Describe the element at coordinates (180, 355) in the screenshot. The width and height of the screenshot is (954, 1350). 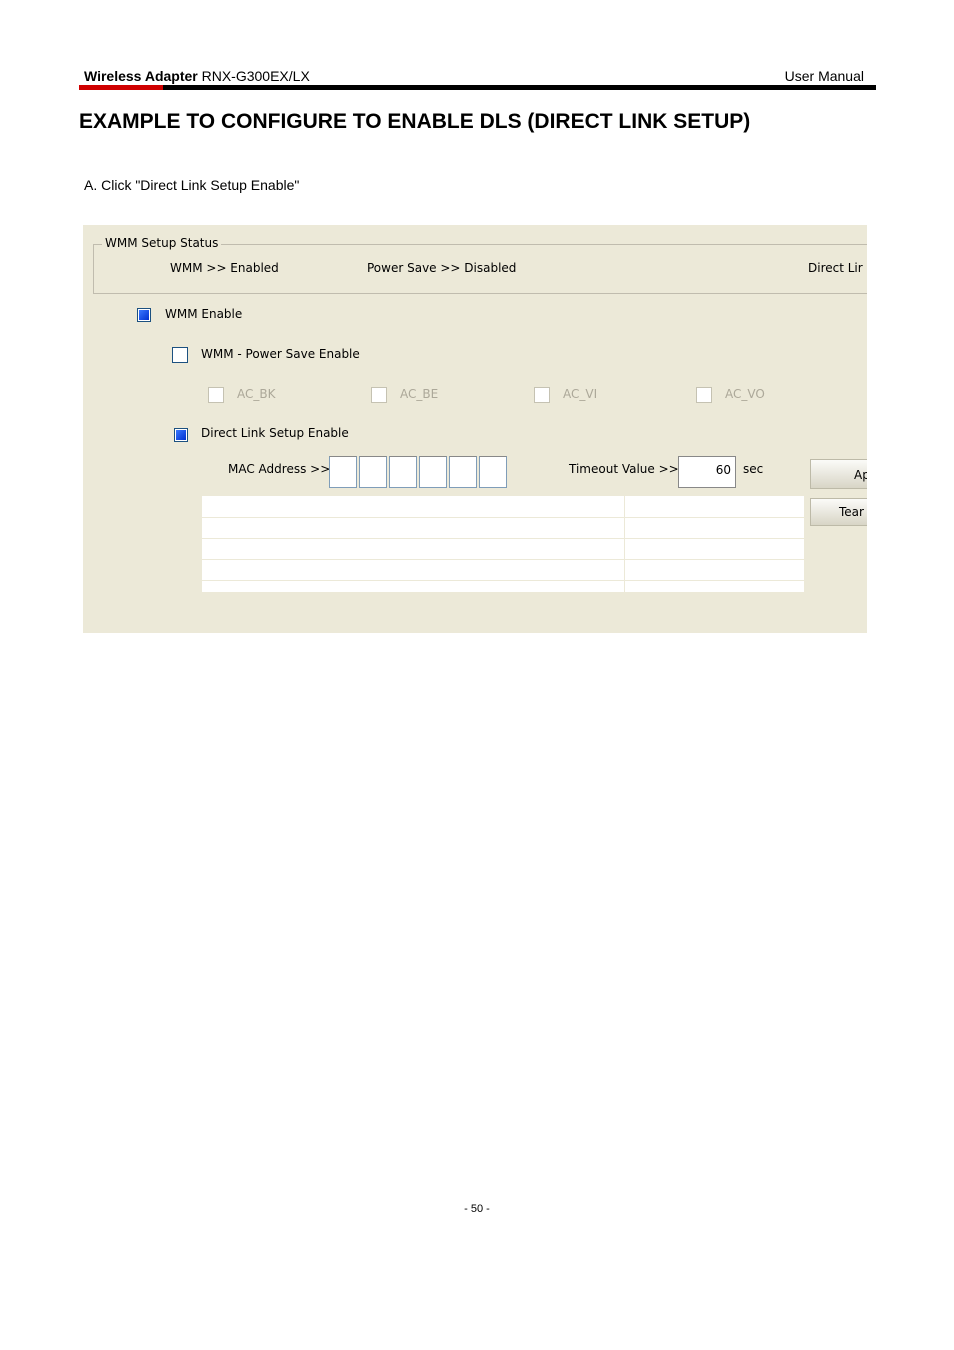
I see `wmm-power-save-checkbox` at that location.